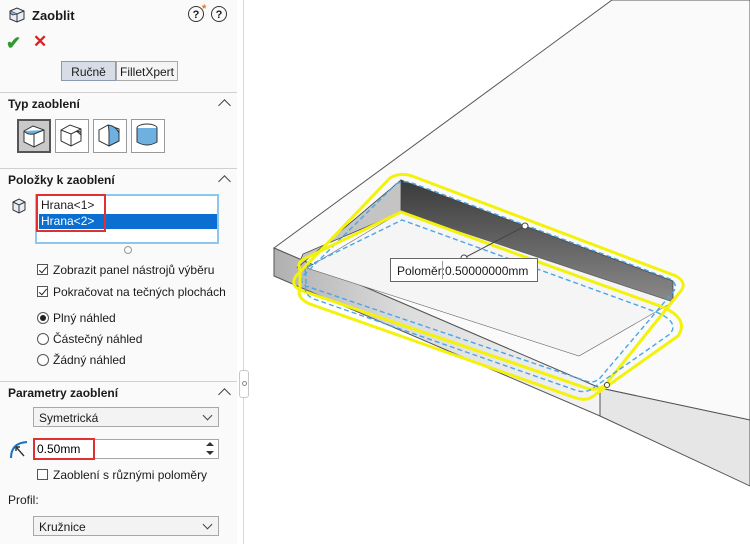 The width and height of the screenshot is (750, 544). Describe the element at coordinates (63, 393) in the screenshot. I see `section-params-title: Parametry zaoblení` at that location.